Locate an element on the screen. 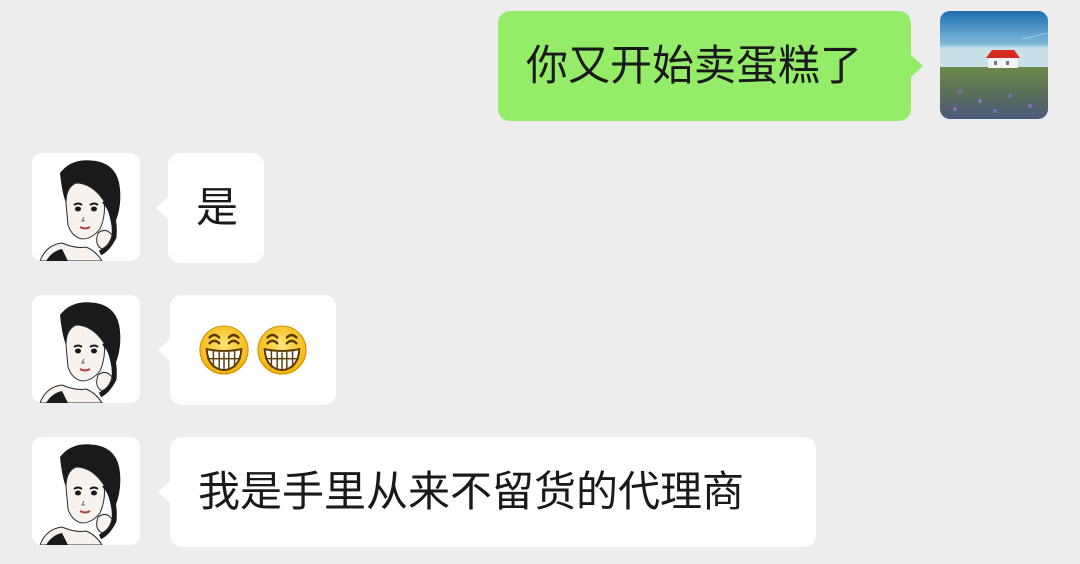 This screenshot has height=564, width=1080. incoming-emoji-bubble is located at coordinates (247, 350).